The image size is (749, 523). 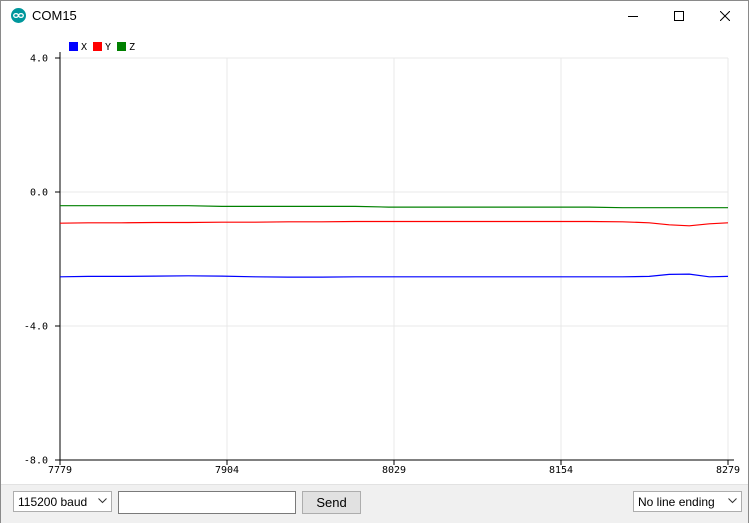 I want to click on y-tick-label: 4.0, so click(x=39, y=59).